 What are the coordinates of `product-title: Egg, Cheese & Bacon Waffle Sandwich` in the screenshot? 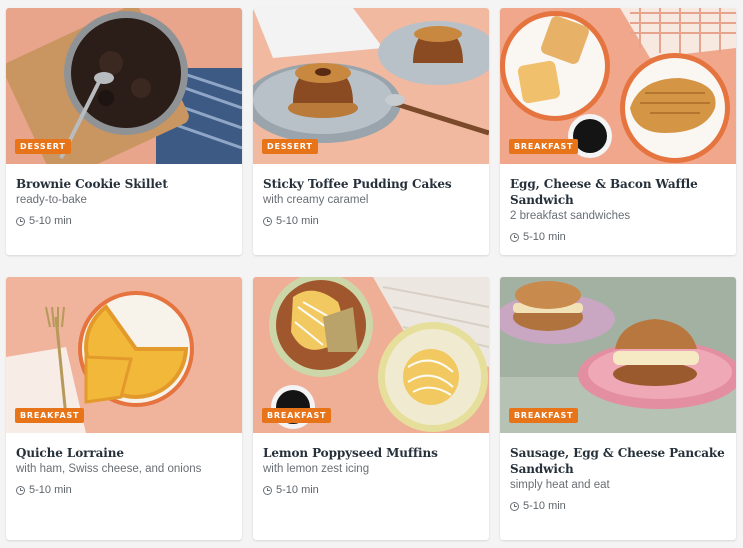 It's located at (618, 192).